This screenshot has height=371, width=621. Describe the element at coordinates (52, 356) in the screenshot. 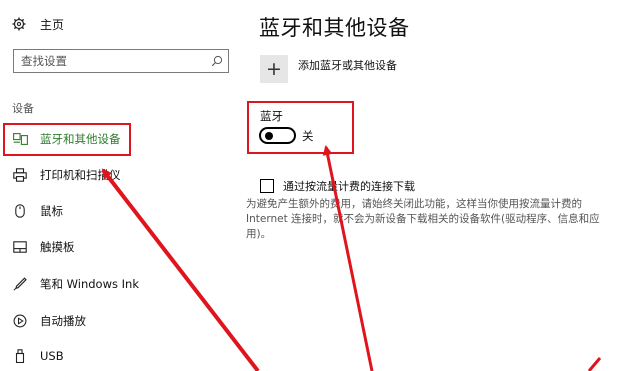

I see `sidebar-item-label: USB` at that location.